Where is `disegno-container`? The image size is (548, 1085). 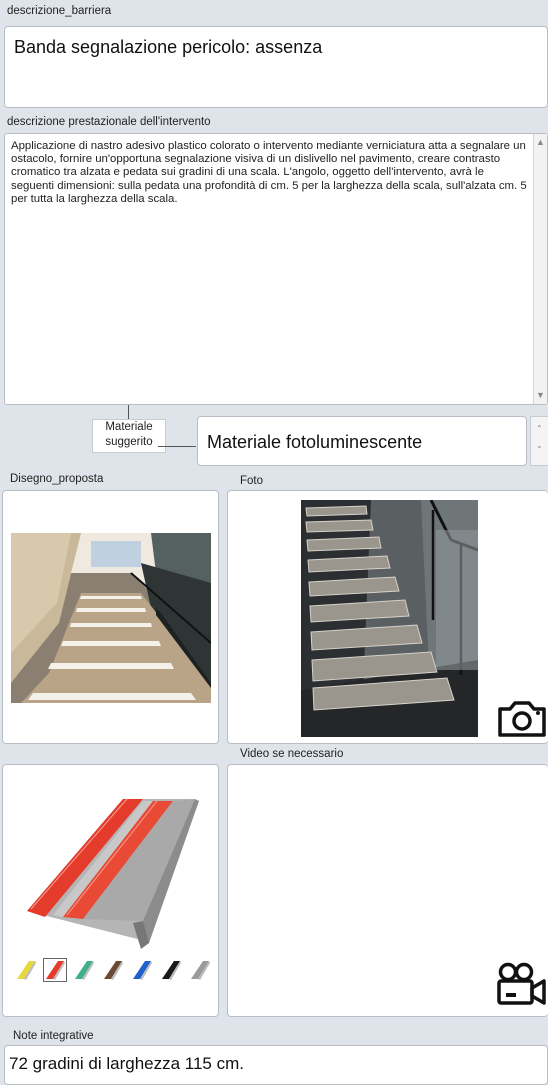
disegno-container is located at coordinates (110, 617).